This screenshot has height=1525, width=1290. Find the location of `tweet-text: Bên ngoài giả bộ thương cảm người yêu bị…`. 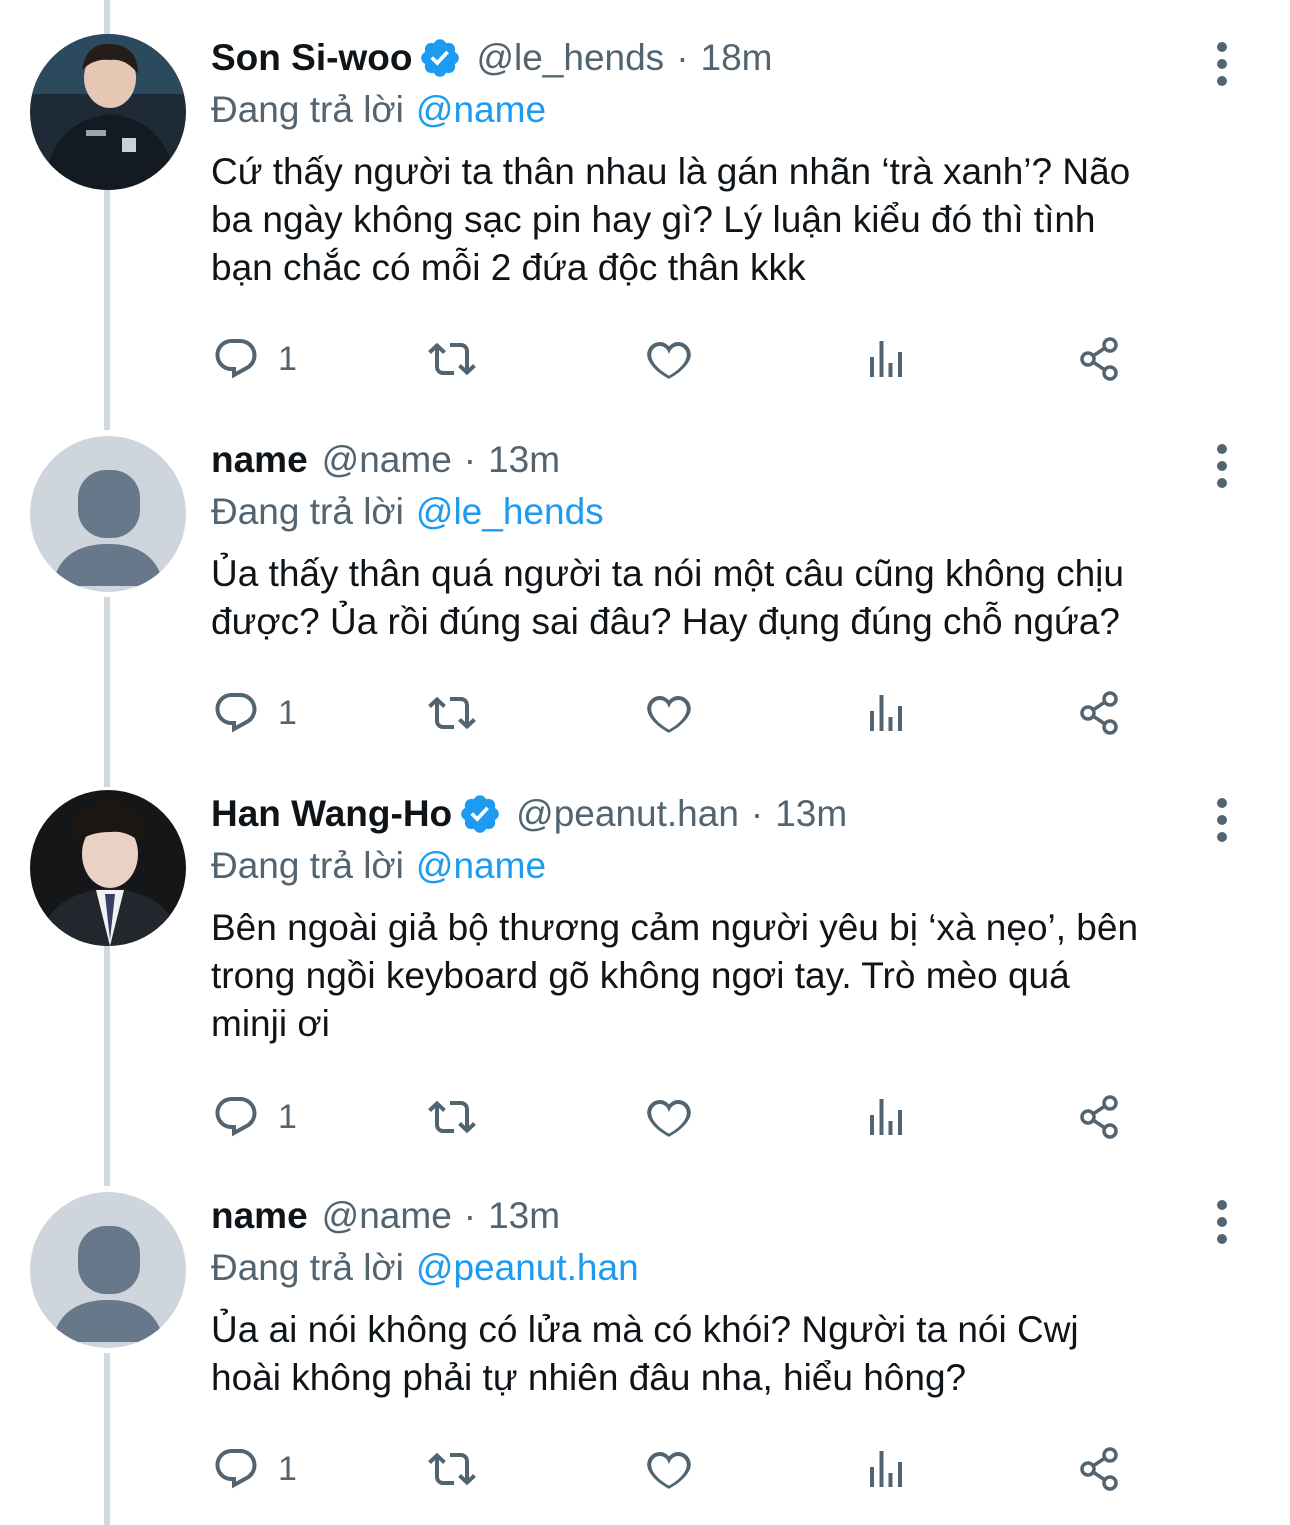

tweet-text: Bên ngoài giả bộ thương cảm người yêu bị… is located at coordinates (675, 975).